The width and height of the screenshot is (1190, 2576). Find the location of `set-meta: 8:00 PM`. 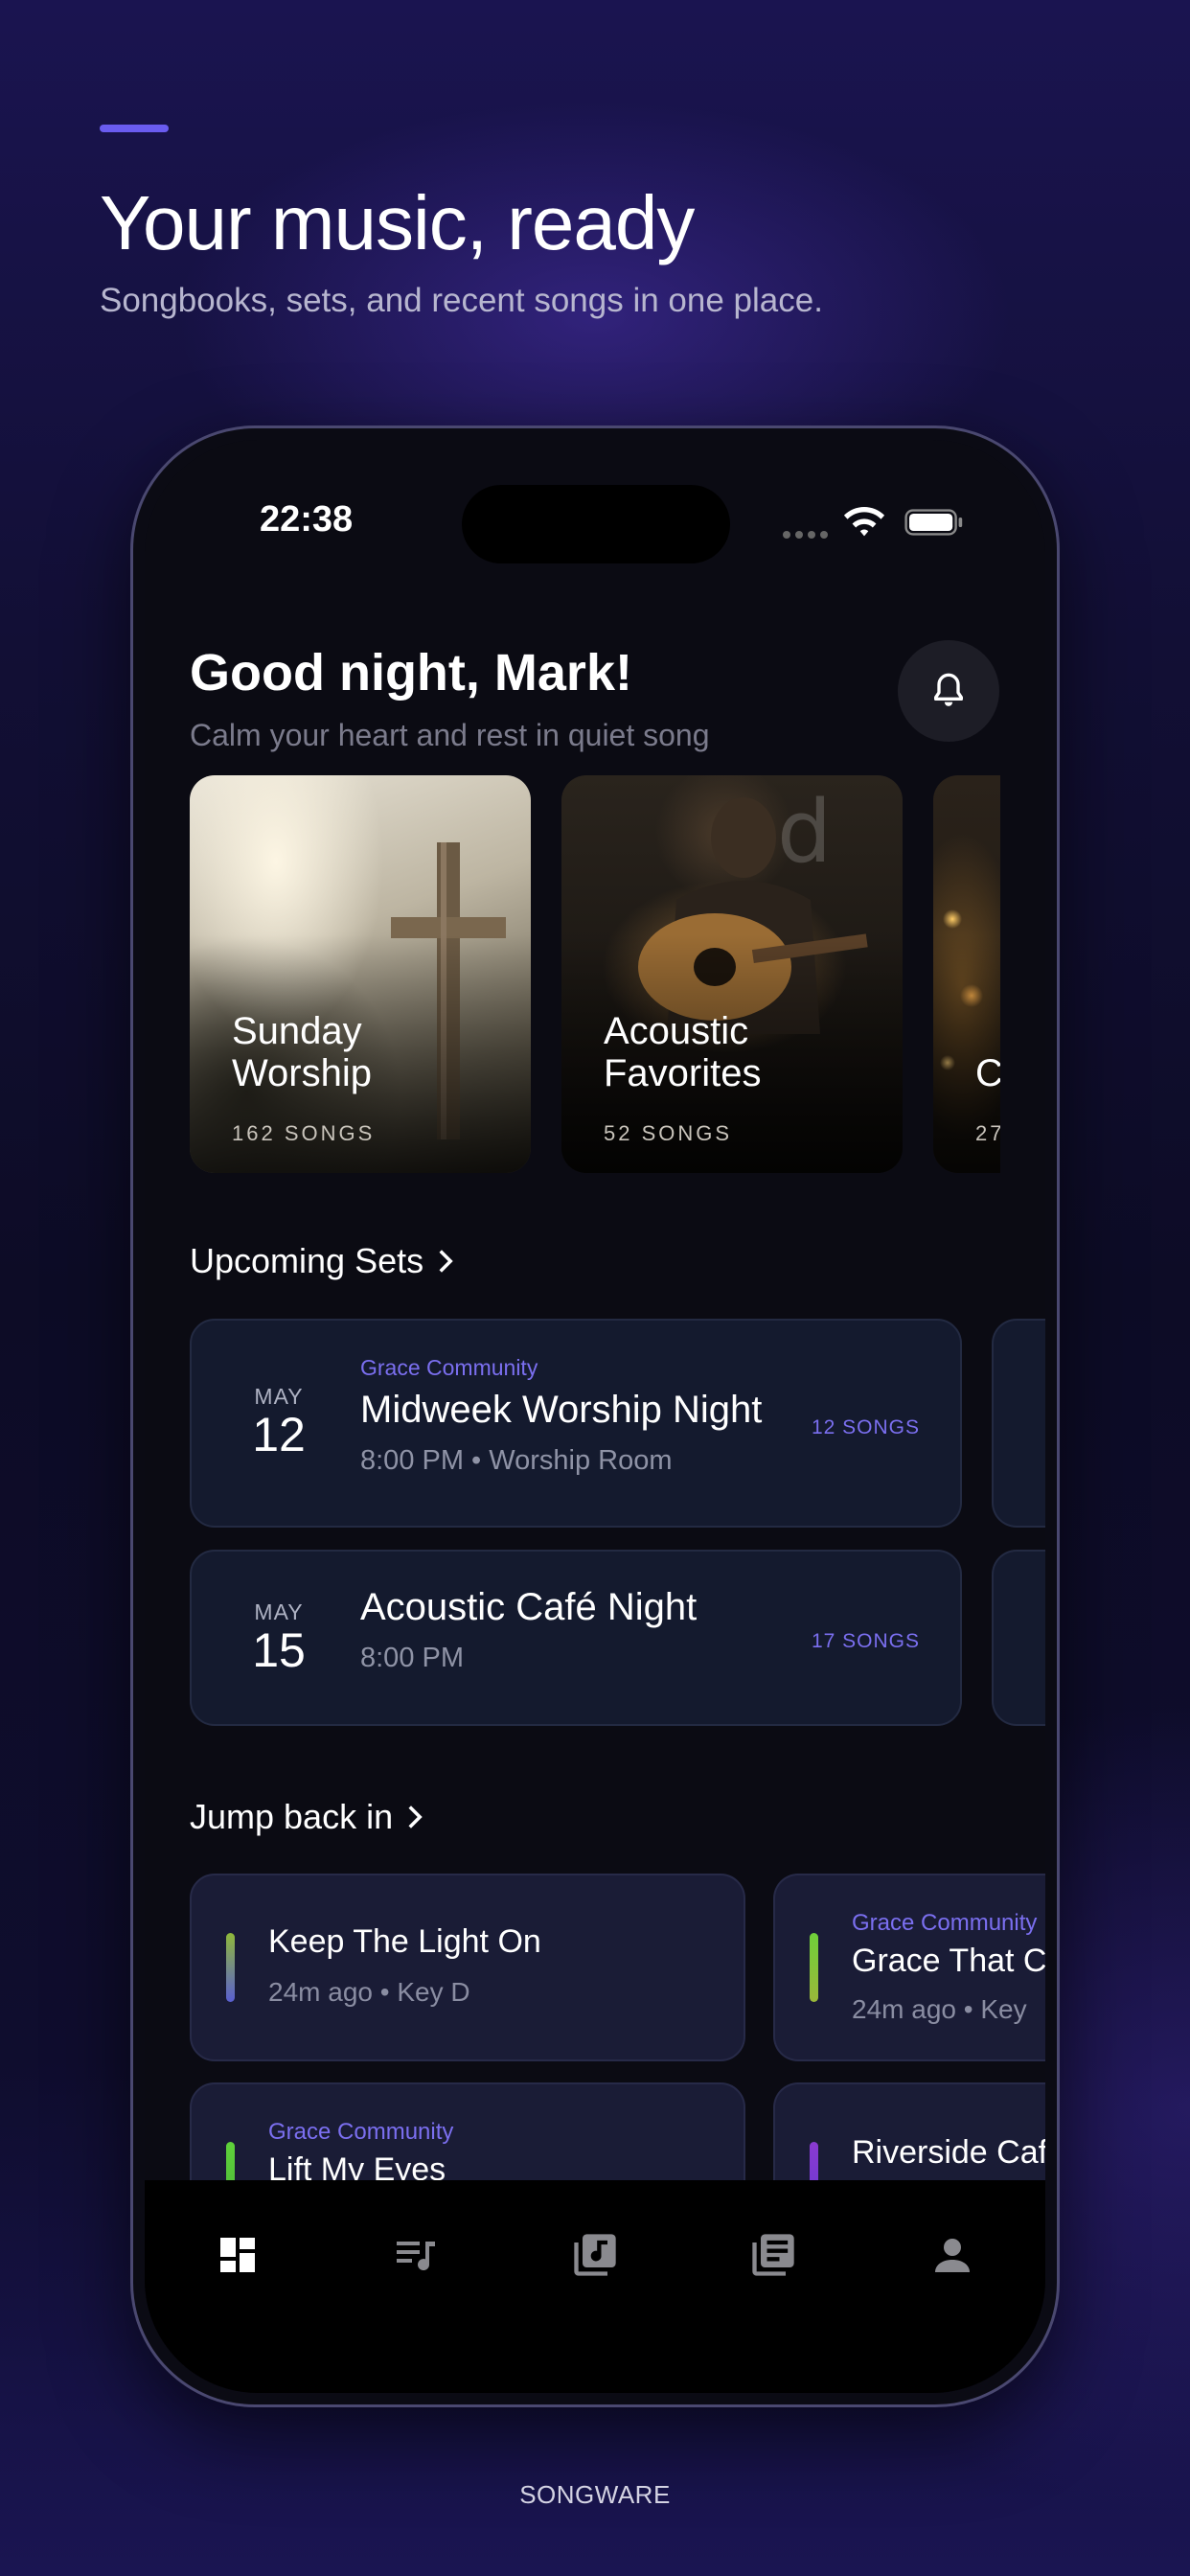

set-meta: 8:00 PM is located at coordinates (412, 1658).